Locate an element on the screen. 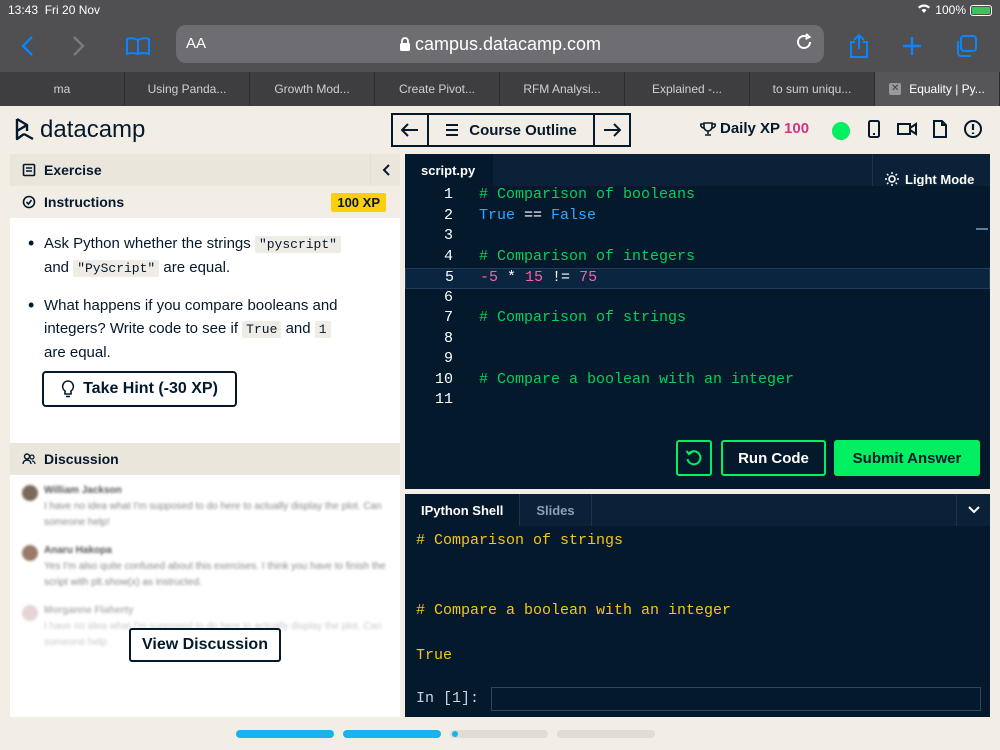 The width and height of the screenshot is (1000, 750). slides-icon is located at coordinates (940, 129).